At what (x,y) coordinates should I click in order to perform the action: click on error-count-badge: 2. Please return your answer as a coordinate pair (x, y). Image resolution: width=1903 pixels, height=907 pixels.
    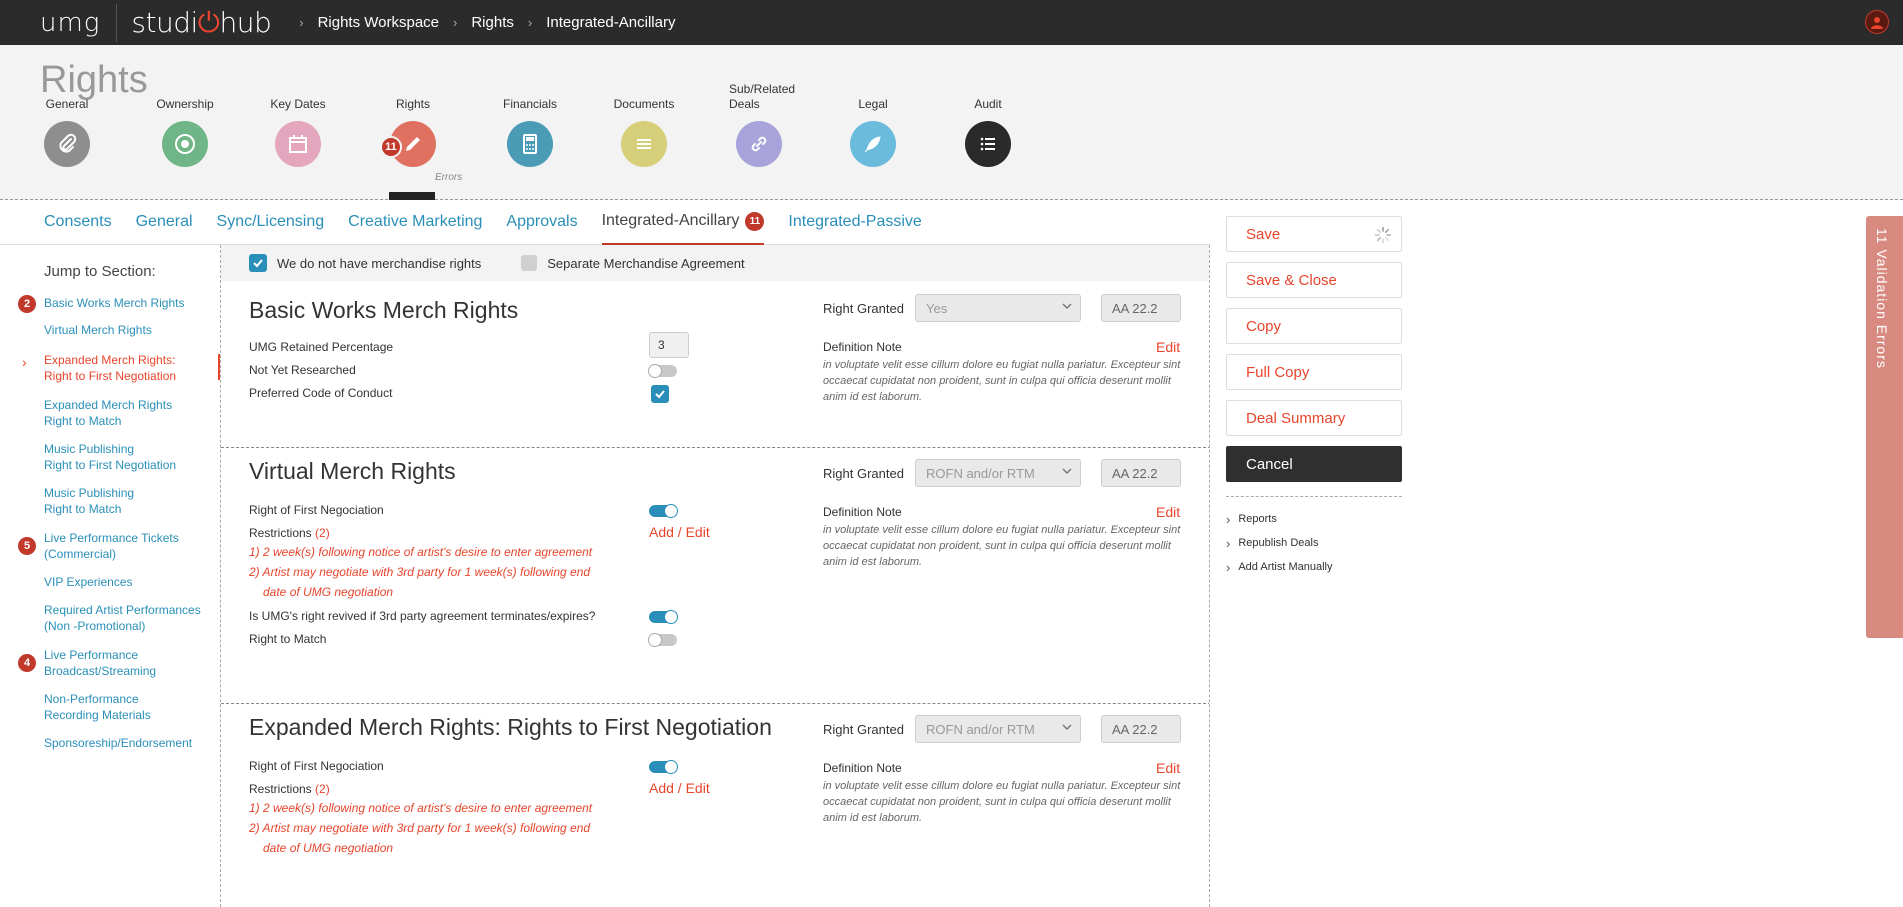
    Looking at the image, I should click on (27, 304).